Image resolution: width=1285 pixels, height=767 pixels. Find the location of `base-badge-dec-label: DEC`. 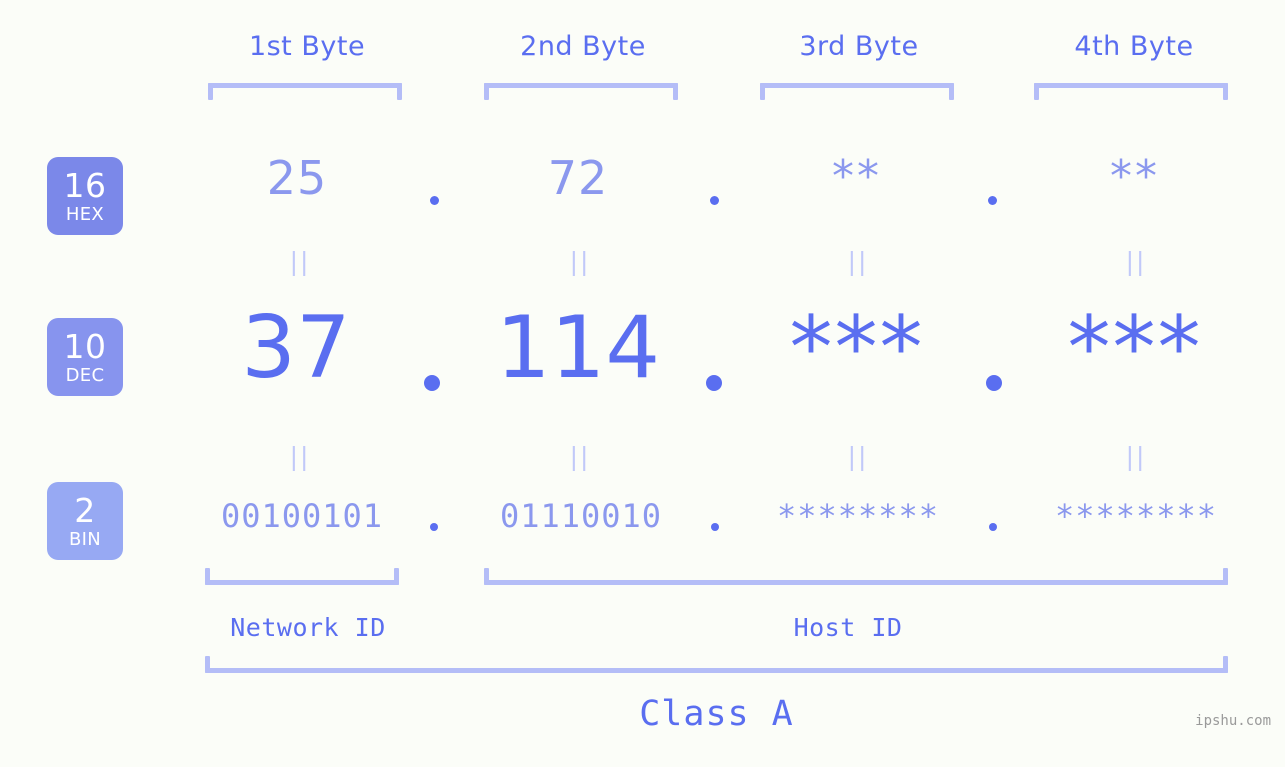

base-badge-dec-label: DEC is located at coordinates (85, 375).